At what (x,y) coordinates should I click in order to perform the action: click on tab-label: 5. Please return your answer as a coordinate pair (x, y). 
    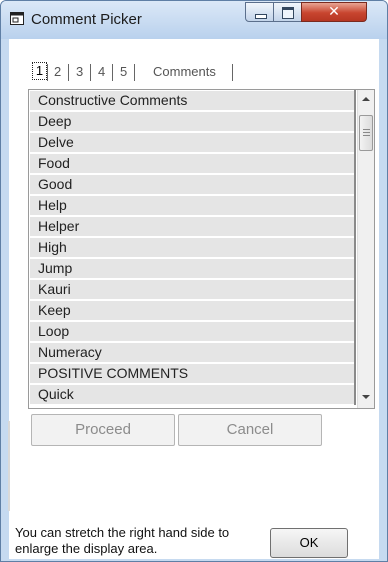
    Looking at the image, I should click on (124, 71).